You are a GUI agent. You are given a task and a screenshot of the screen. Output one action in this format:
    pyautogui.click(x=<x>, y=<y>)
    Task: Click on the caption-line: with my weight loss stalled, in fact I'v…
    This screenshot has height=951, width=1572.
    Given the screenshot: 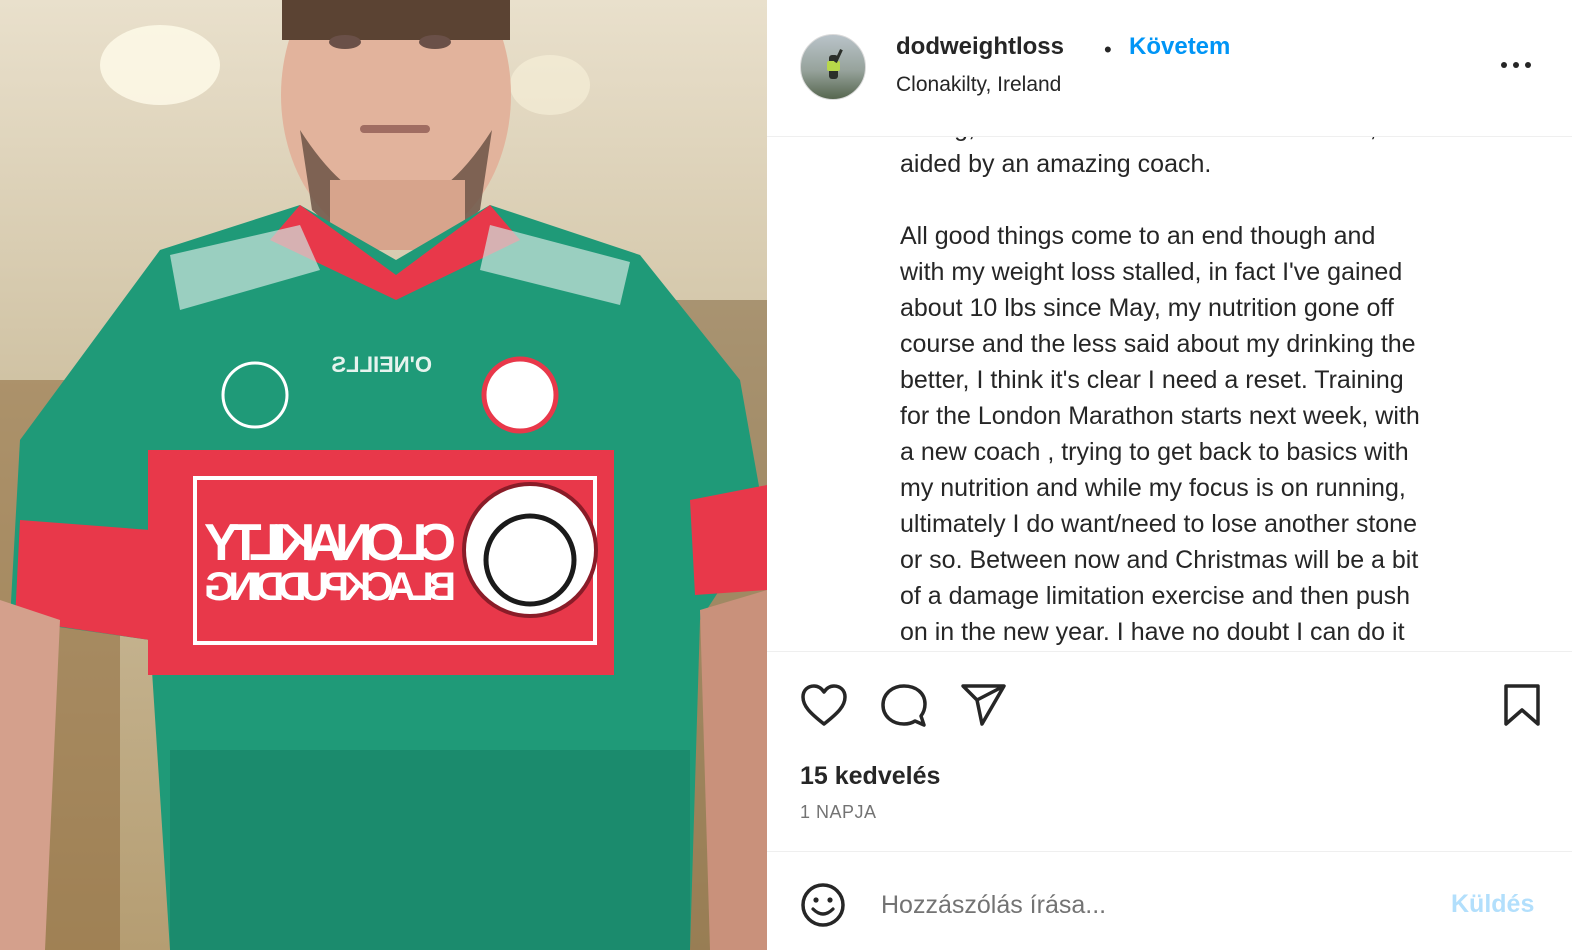 What is the action you would take?
    pyautogui.click(x=1151, y=272)
    